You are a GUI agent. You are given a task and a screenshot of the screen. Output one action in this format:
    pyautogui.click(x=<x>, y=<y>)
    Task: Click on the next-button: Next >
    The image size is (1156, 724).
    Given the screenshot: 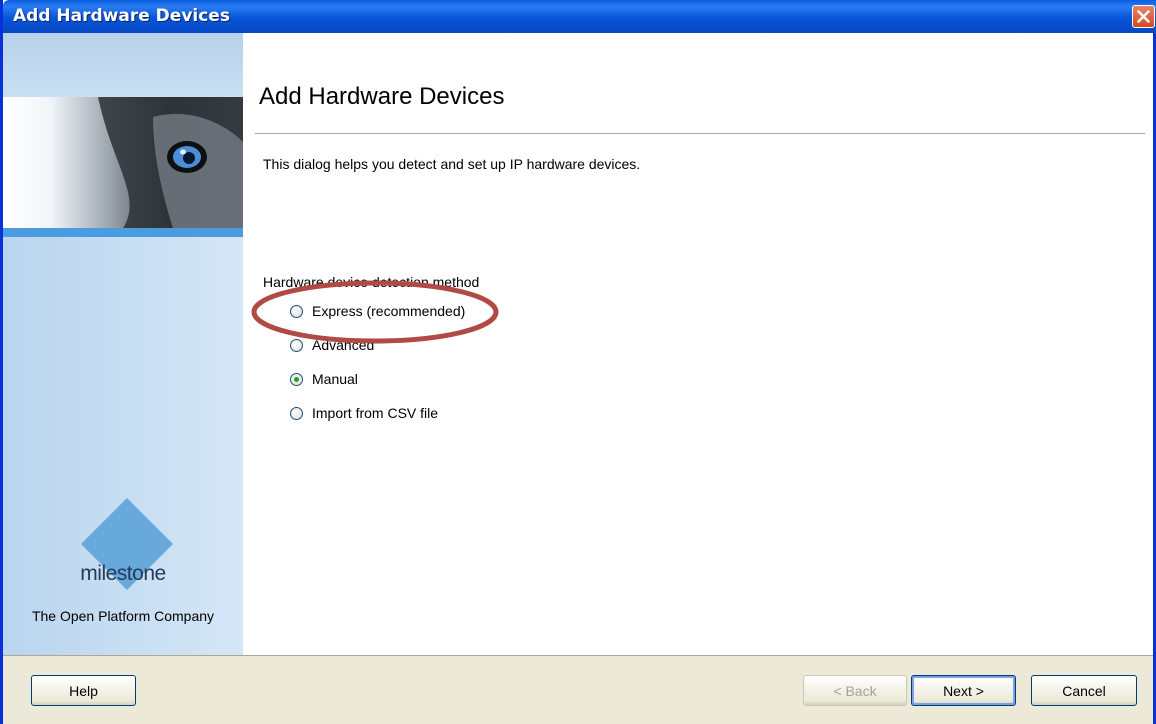 What is the action you would take?
    pyautogui.click(x=963, y=690)
    